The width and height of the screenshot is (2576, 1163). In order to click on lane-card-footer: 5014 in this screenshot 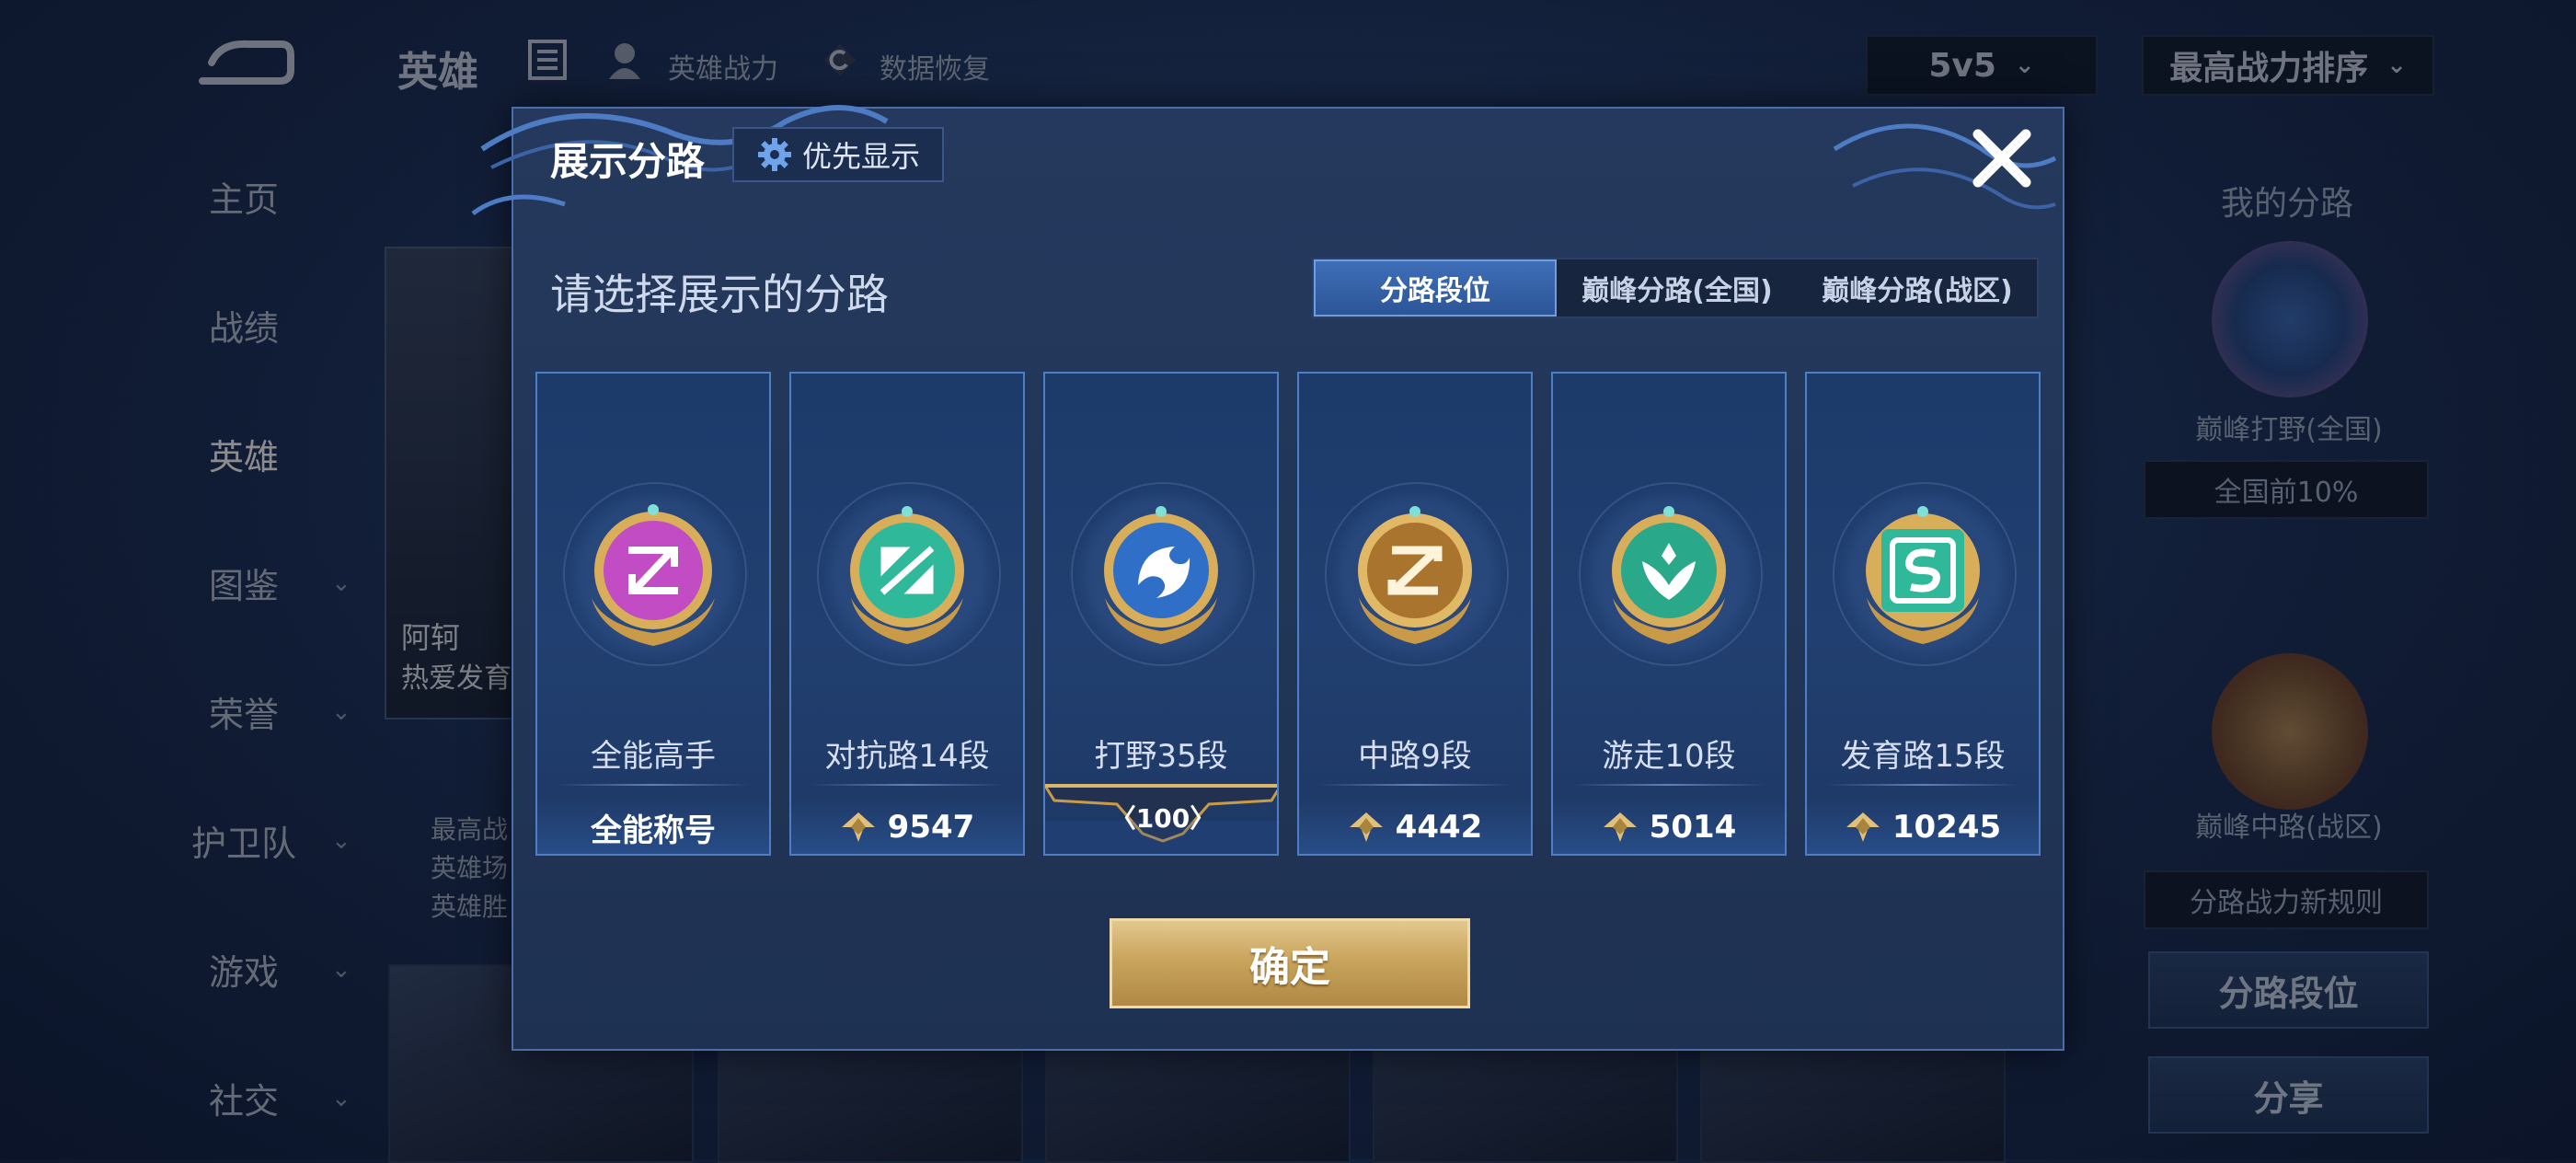, I will do `click(1669, 825)`.